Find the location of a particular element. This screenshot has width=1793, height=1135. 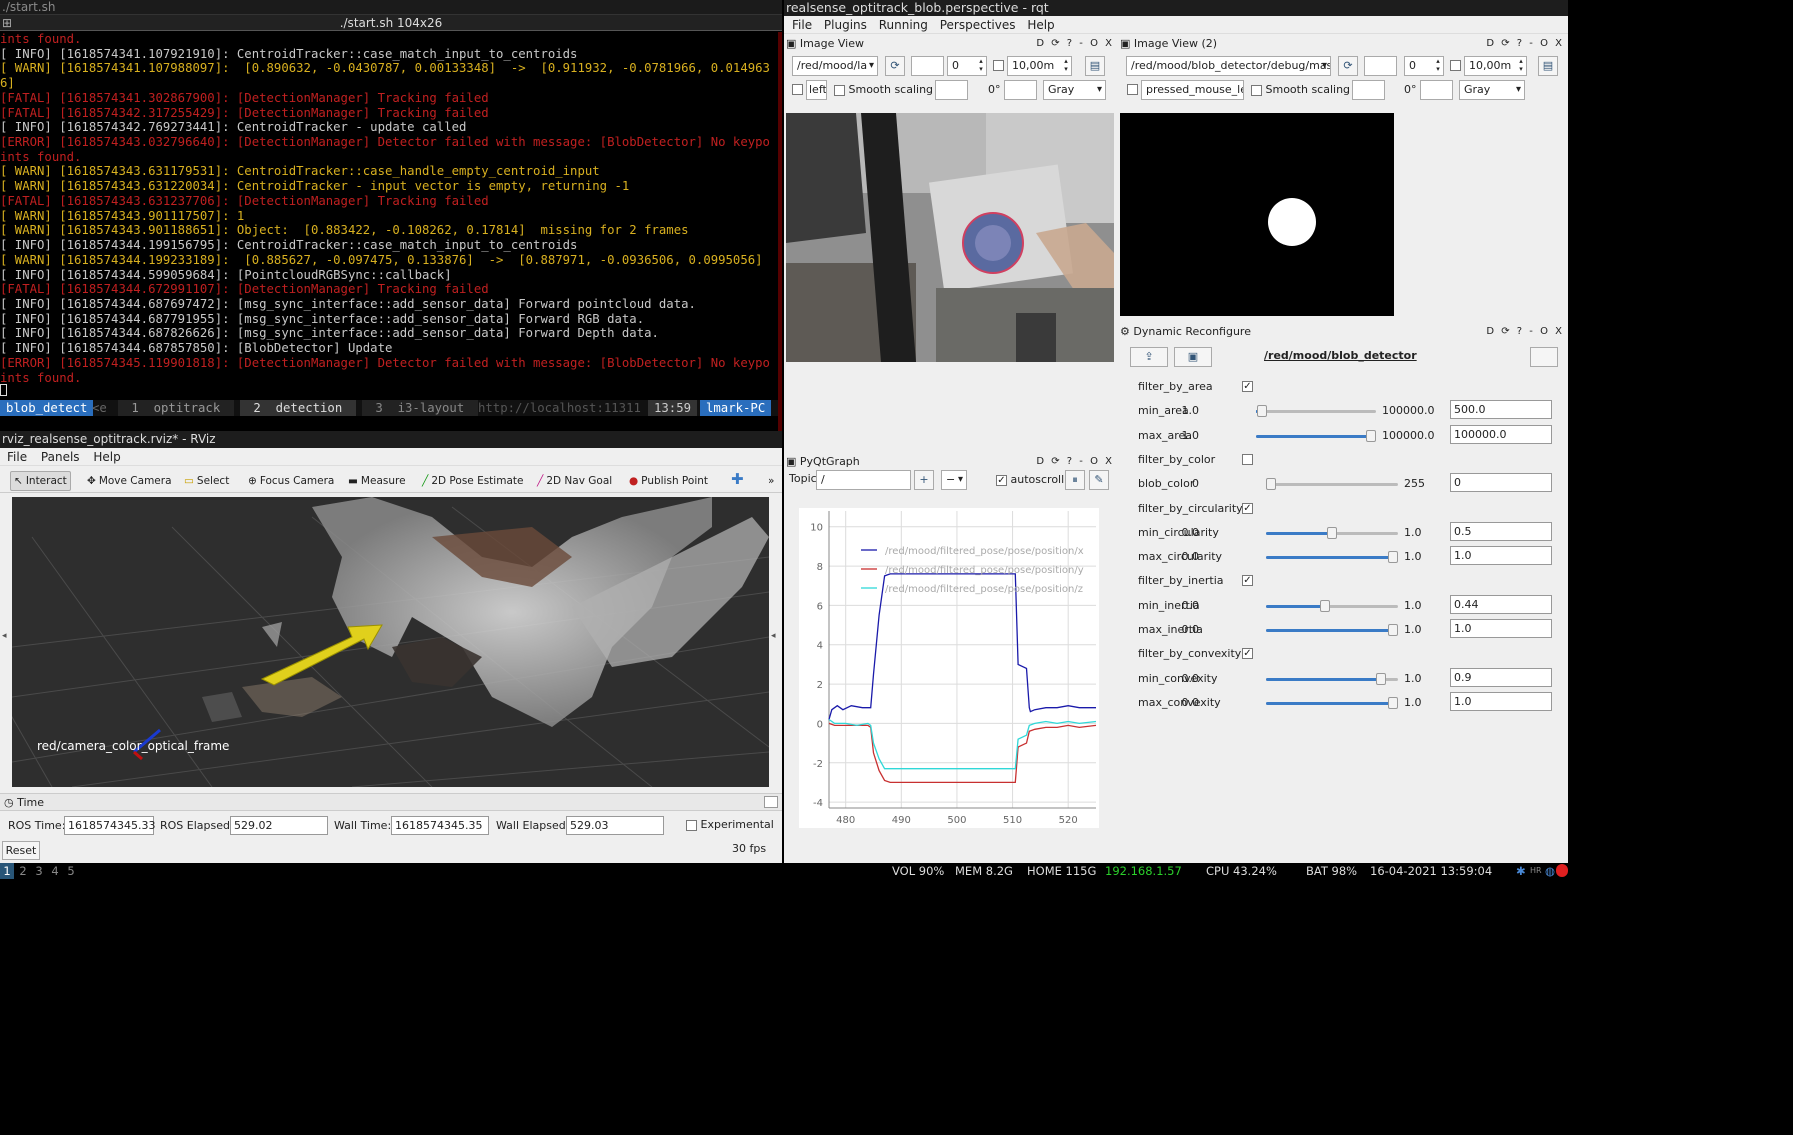

image-view-1-save-icon: ▤ is located at coordinates (1095, 66).